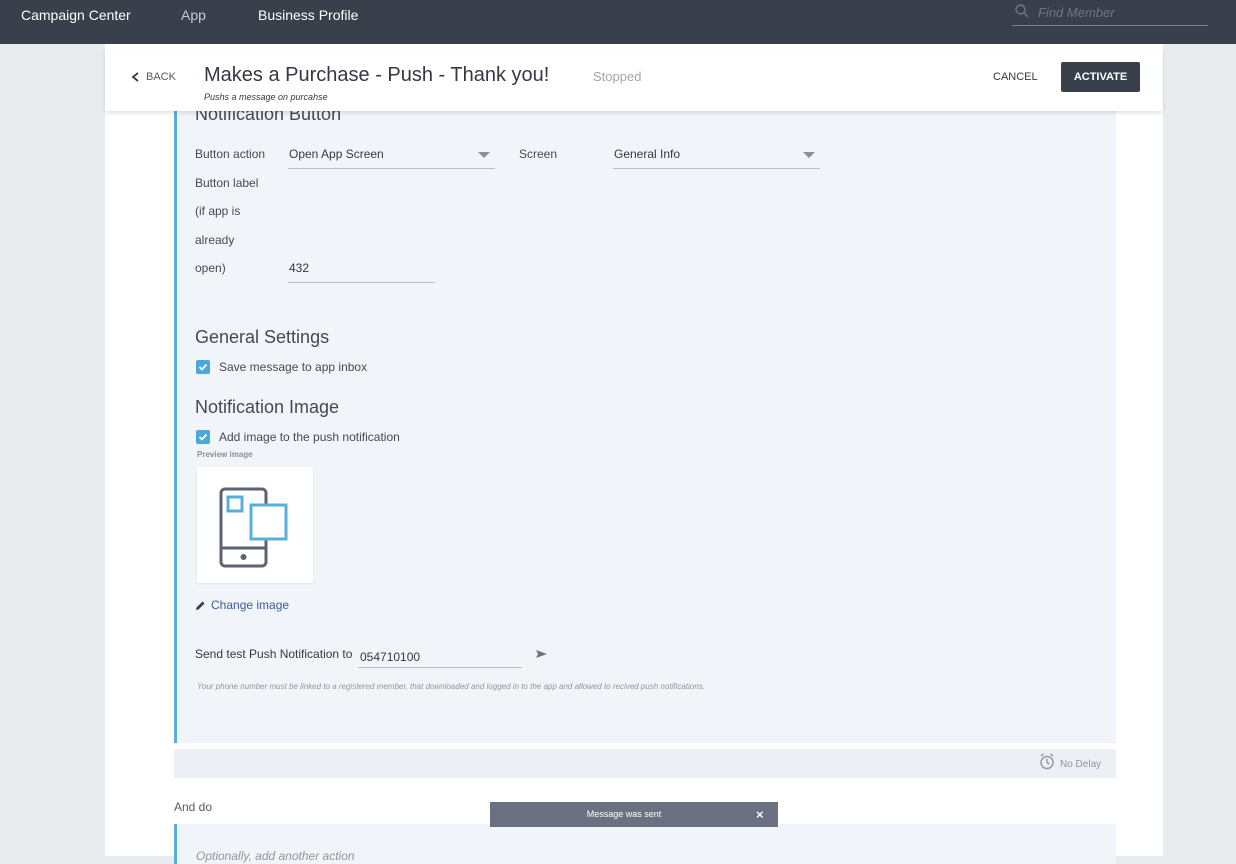 Image resolution: width=1236 pixels, height=864 pixels. I want to click on screen-label: Screen, so click(538, 154).